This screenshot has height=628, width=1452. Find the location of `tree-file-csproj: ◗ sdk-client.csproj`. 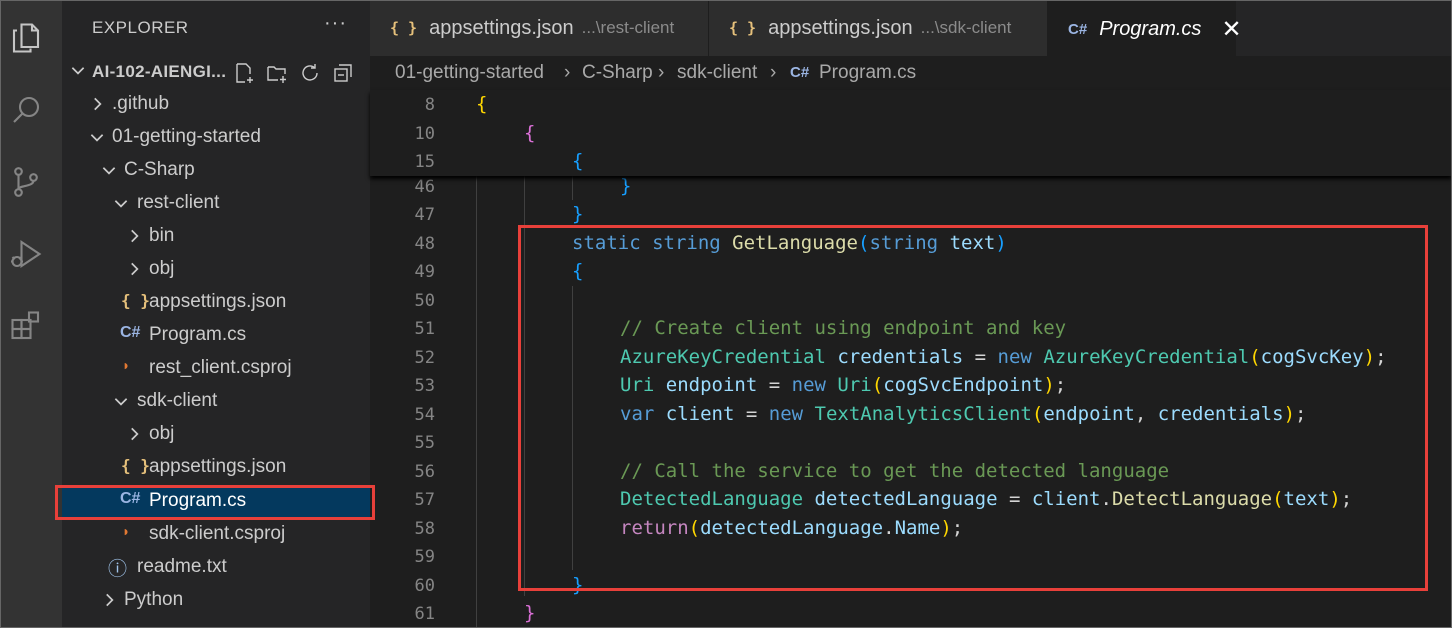

tree-file-csproj: ◗ sdk-client.csproj is located at coordinates (216, 535).